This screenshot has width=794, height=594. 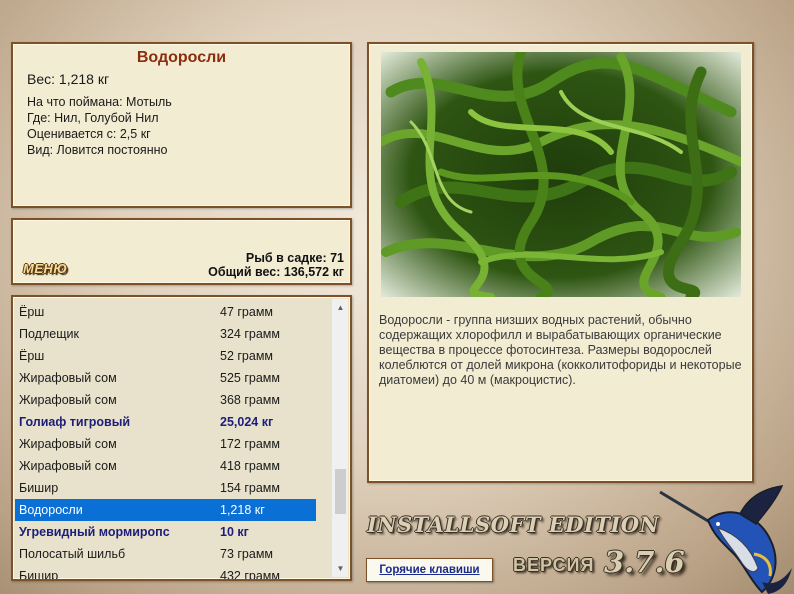 I want to click on list-item: Жирафовый сом 172 грамм, so click(x=165, y=444).